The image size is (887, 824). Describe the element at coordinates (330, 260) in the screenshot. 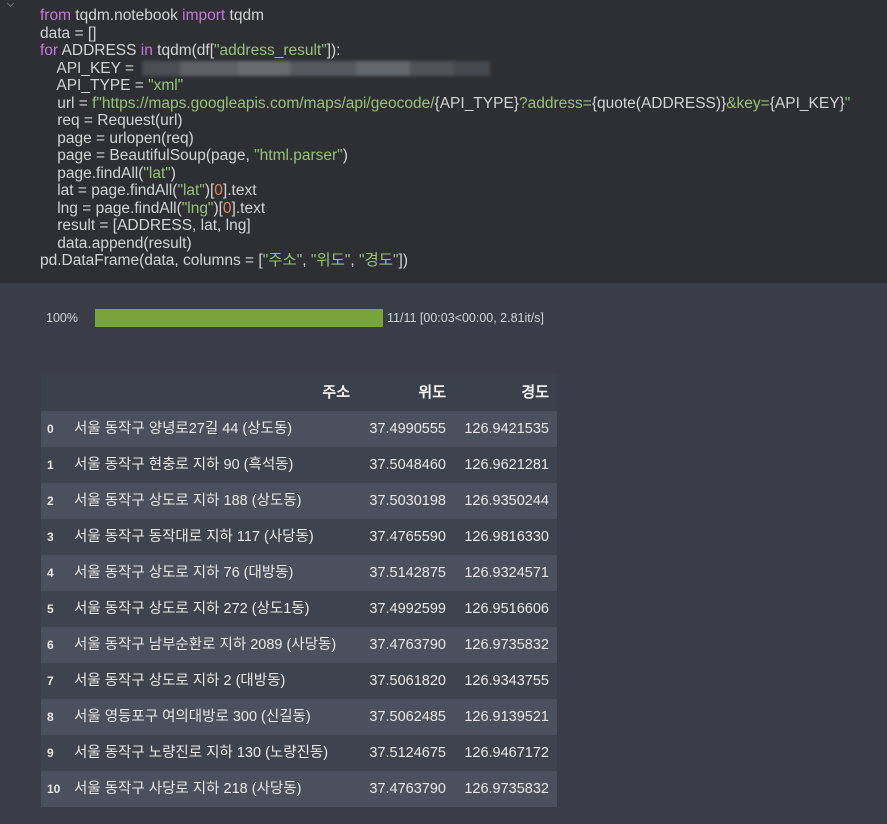

I see `code-token: "위도"` at that location.